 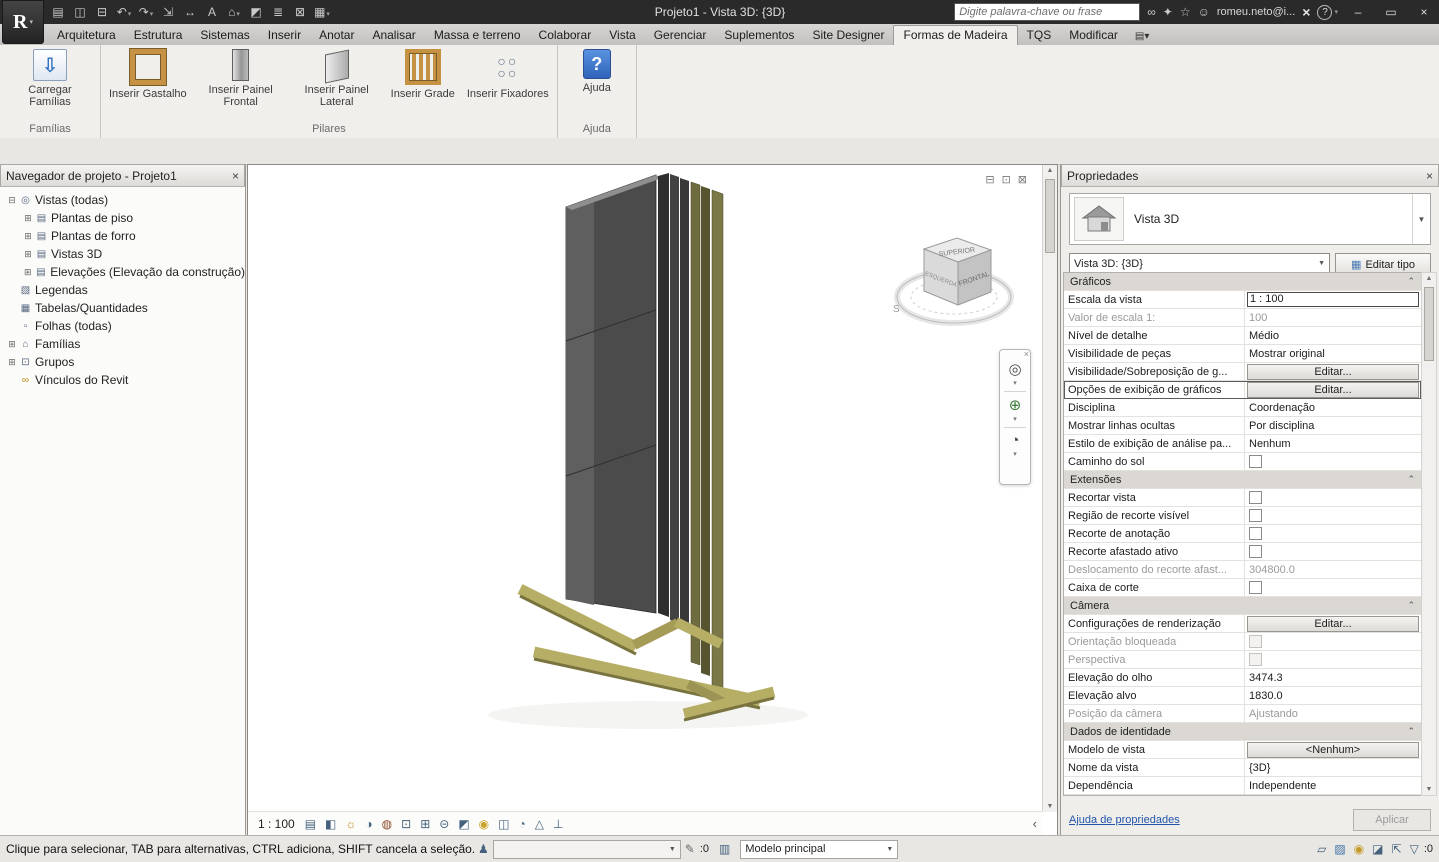 What do you see at coordinates (212, 12) in the screenshot?
I see `text-icon: A` at bounding box center [212, 12].